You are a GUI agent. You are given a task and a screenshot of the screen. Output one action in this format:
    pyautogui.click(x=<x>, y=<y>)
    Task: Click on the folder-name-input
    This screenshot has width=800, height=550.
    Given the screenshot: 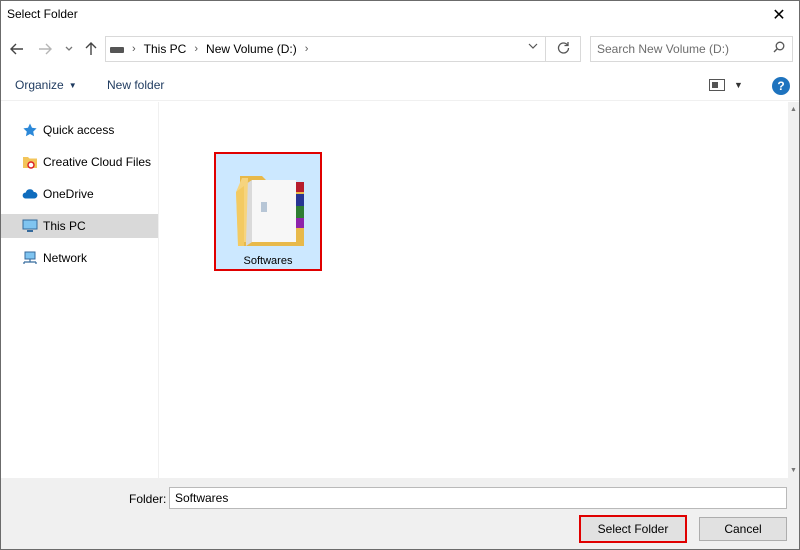 What is the action you would take?
    pyautogui.click(x=478, y=498)
    